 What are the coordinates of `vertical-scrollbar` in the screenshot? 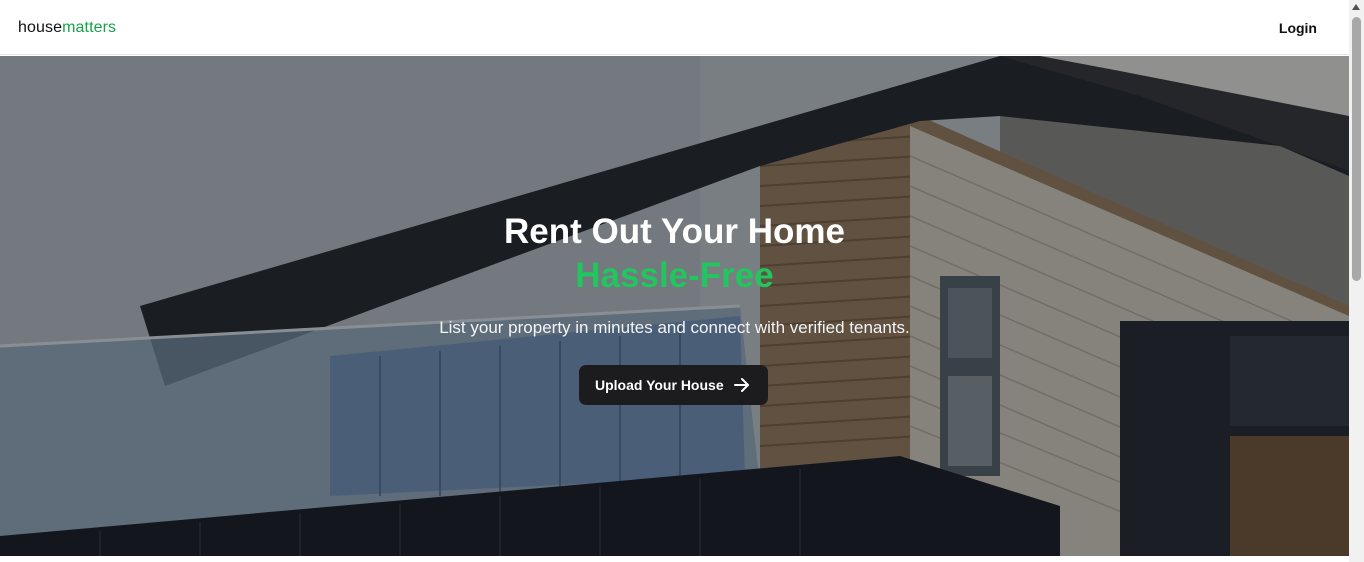 It's located at (1356, 281).